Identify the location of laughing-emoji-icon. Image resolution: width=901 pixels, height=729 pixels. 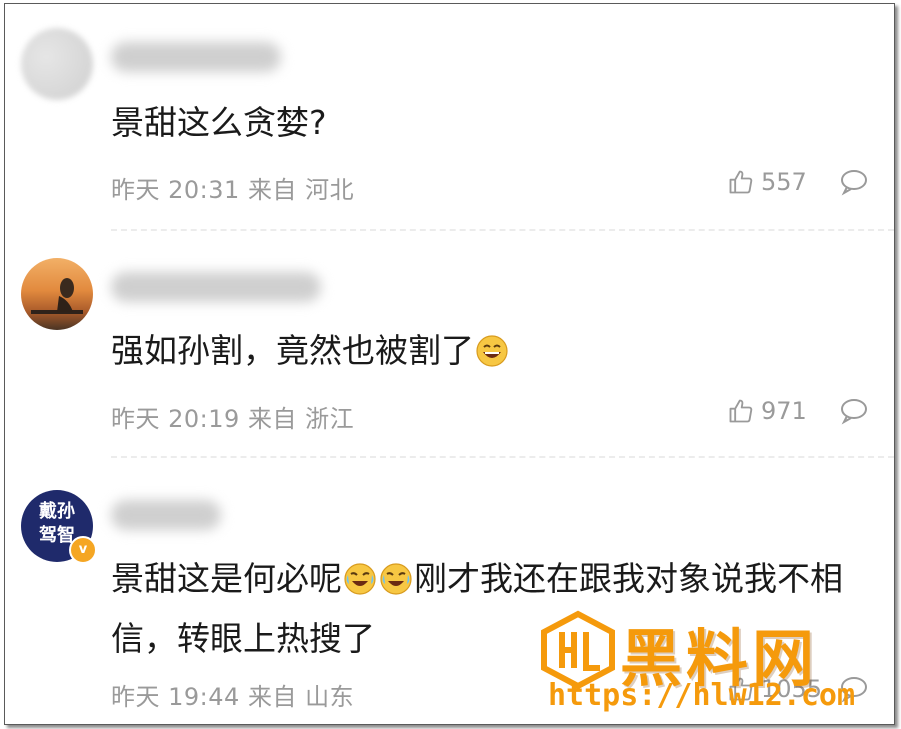
(492, 357).